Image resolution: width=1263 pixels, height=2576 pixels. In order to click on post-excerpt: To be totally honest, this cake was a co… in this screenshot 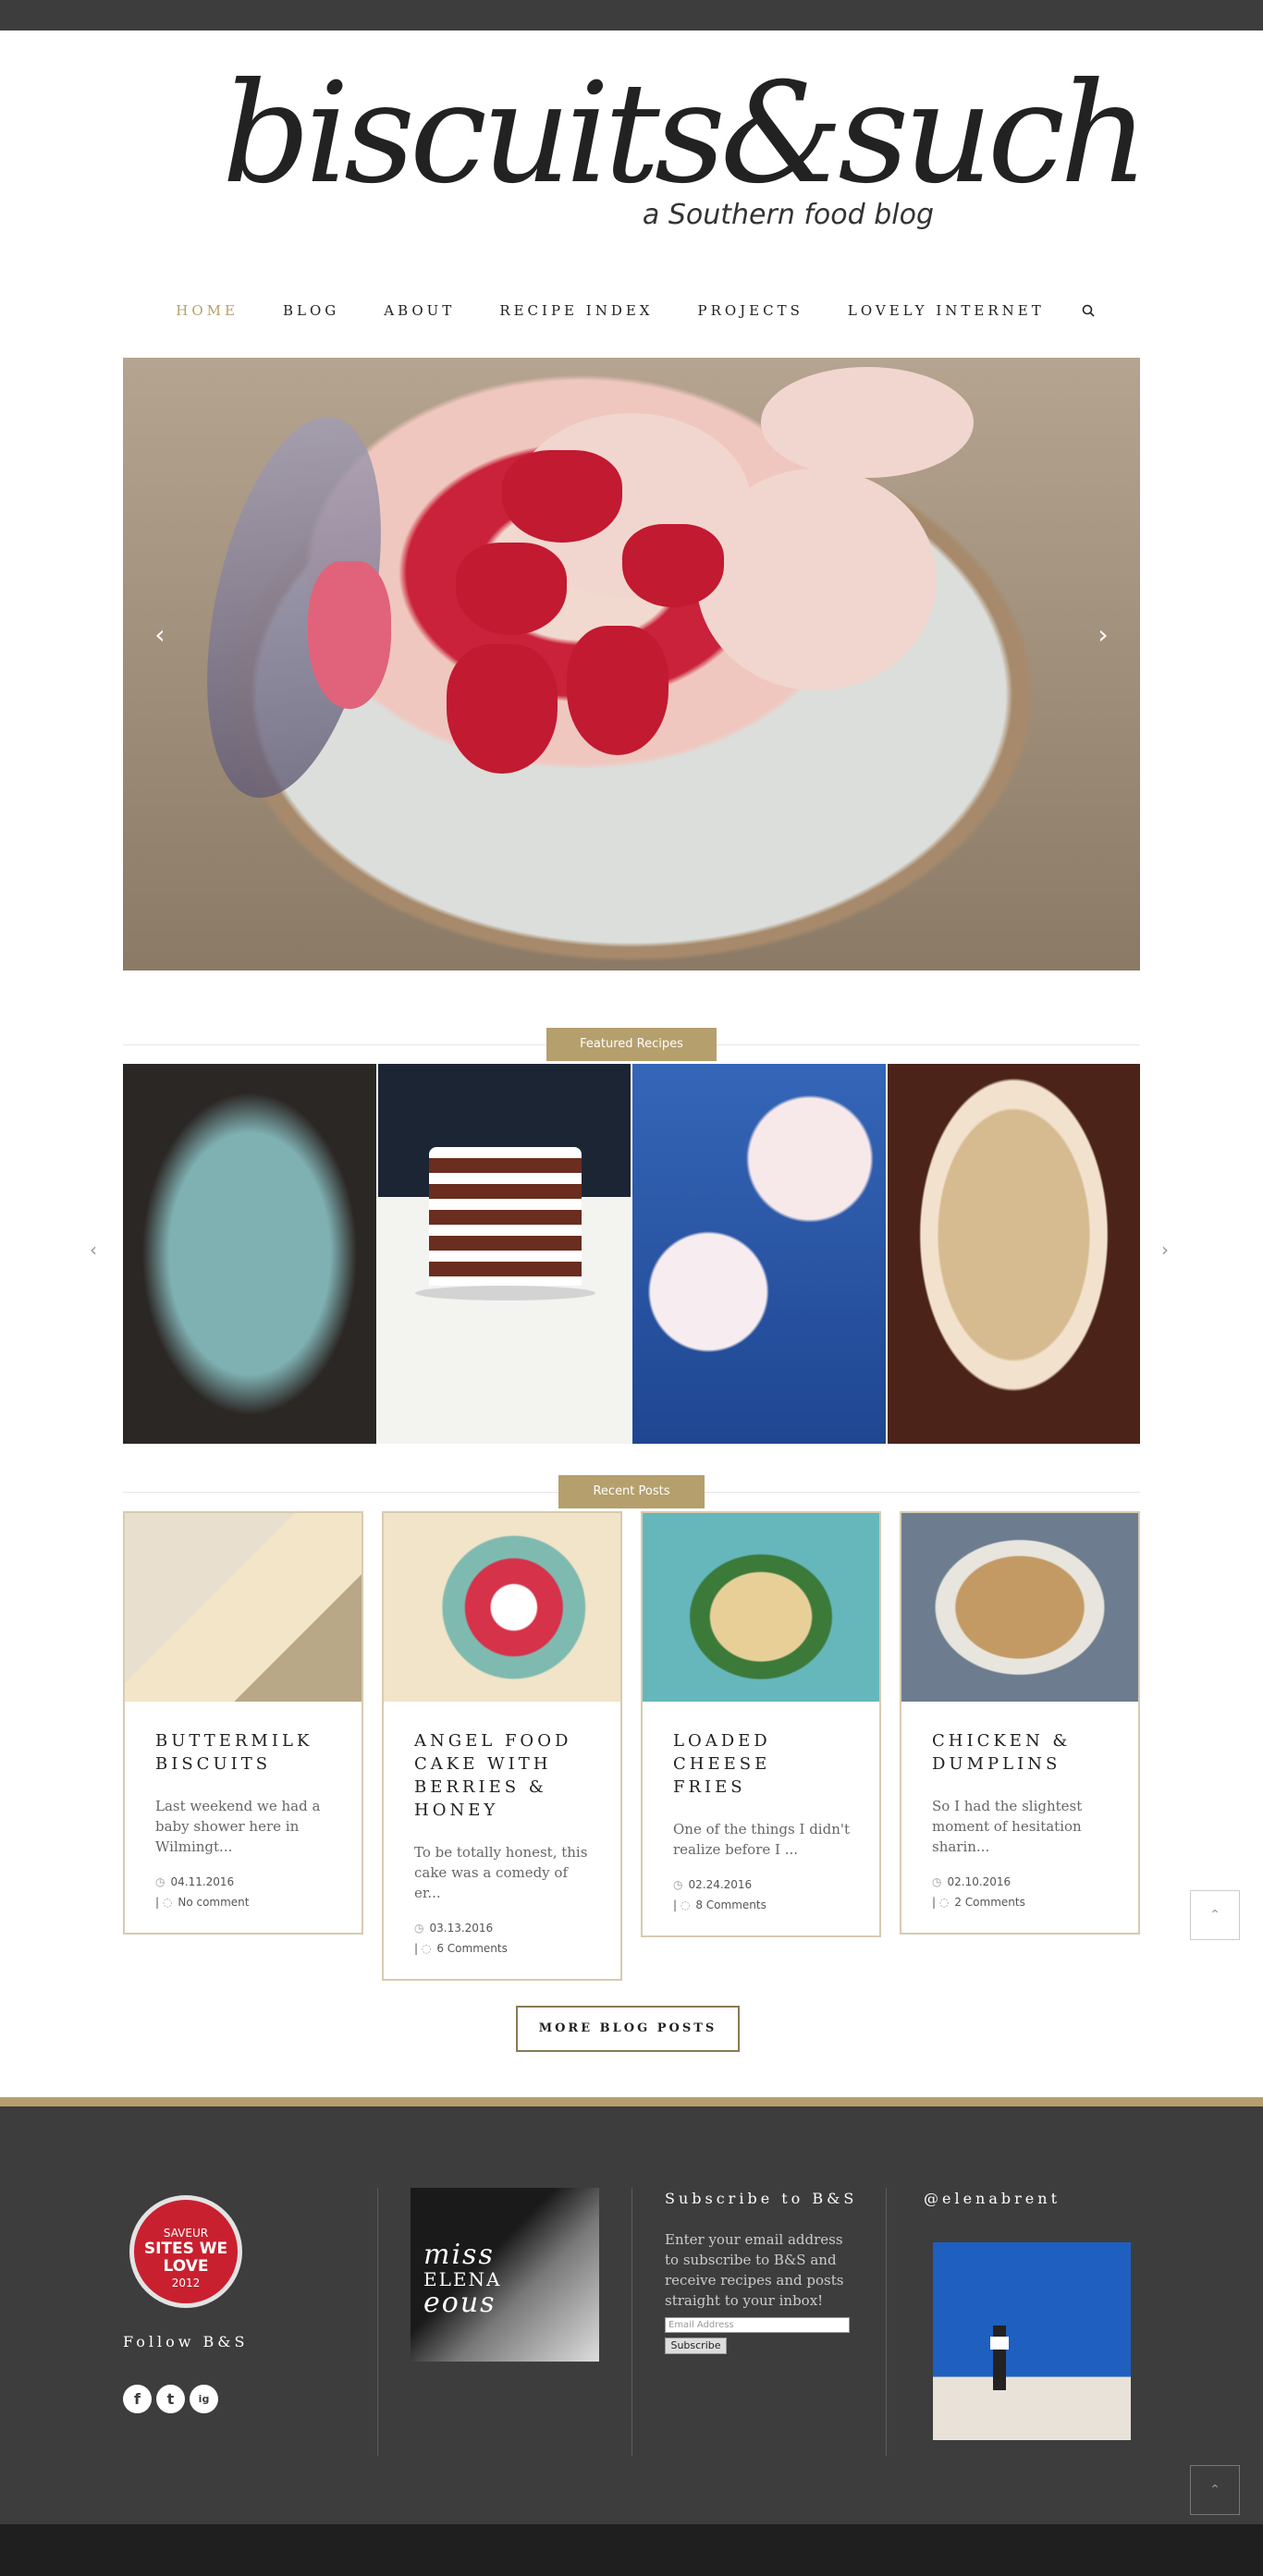, I will do `click(501, 1872)`.